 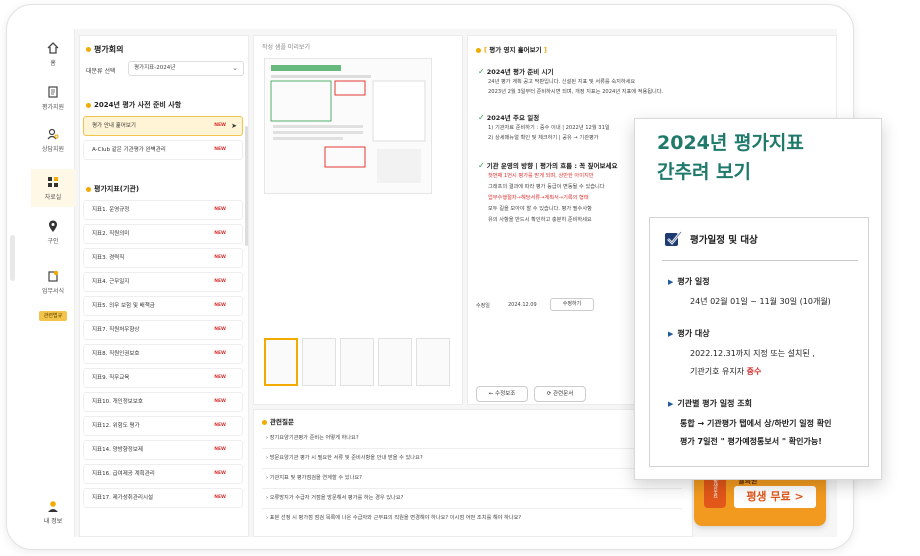 What do you see at coordinates (186, 68) in the screenshot?
I see `category-select: 평가지표-2024년 ⌄` at bounding box center [186, 68].